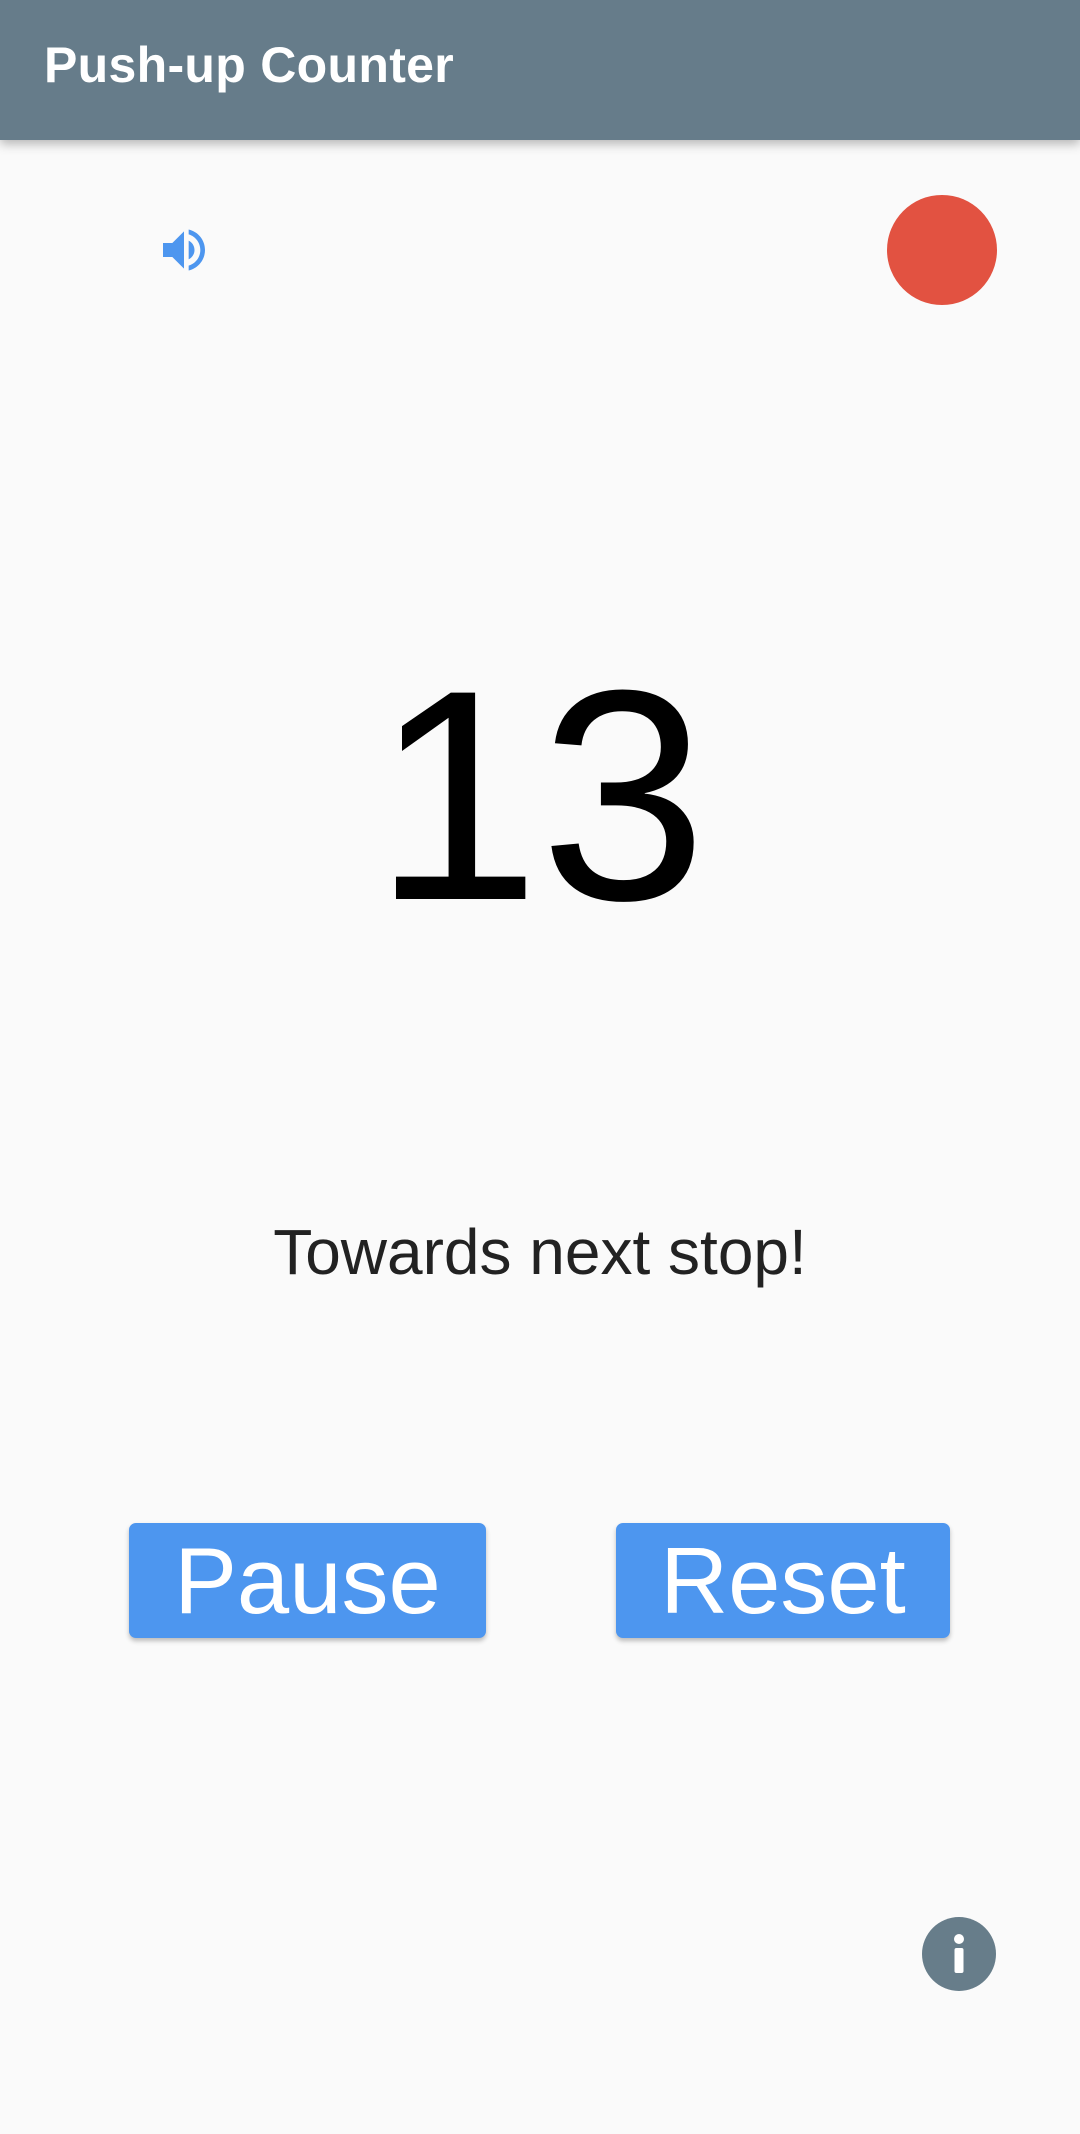 The image size is (1080, 2134). Describe the element at coordinates (307, 1580) in the screenshot. I see `pause-button: Pause` at that location.